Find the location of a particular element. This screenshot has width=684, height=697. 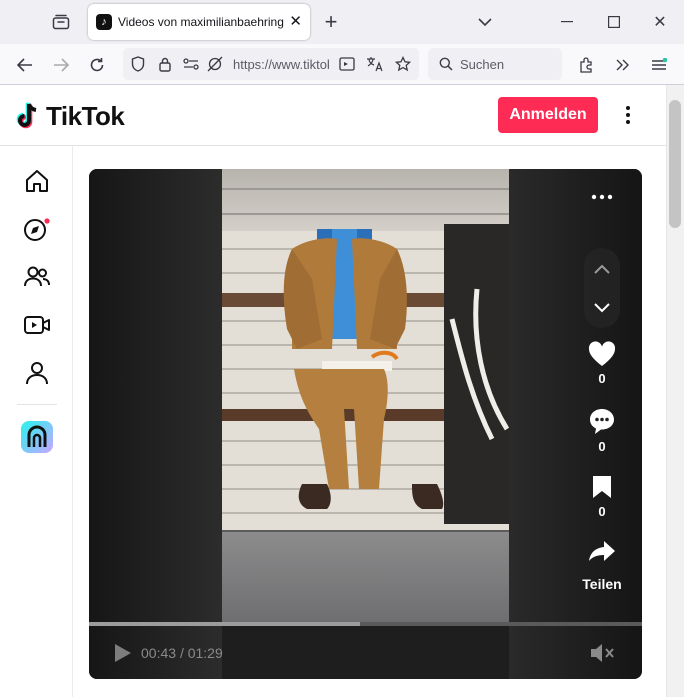

video-timecode: 00:43 / 01:29 is located at coordinates (182, 653).